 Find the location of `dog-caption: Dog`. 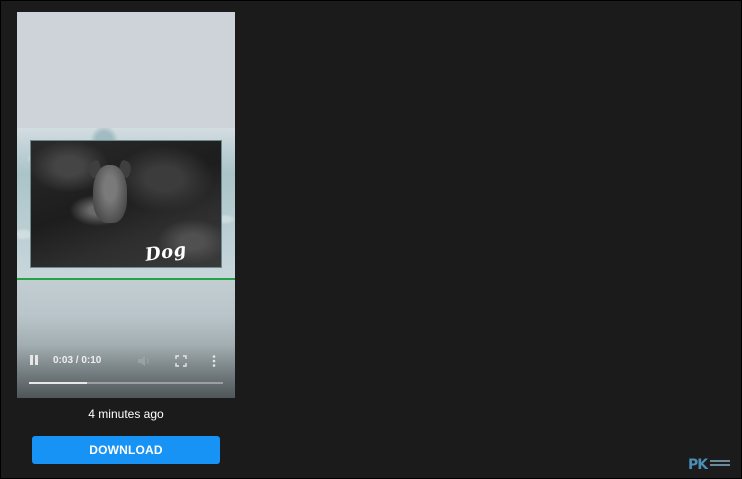

dog-caption: Dog is located at coordinates (166, 252).